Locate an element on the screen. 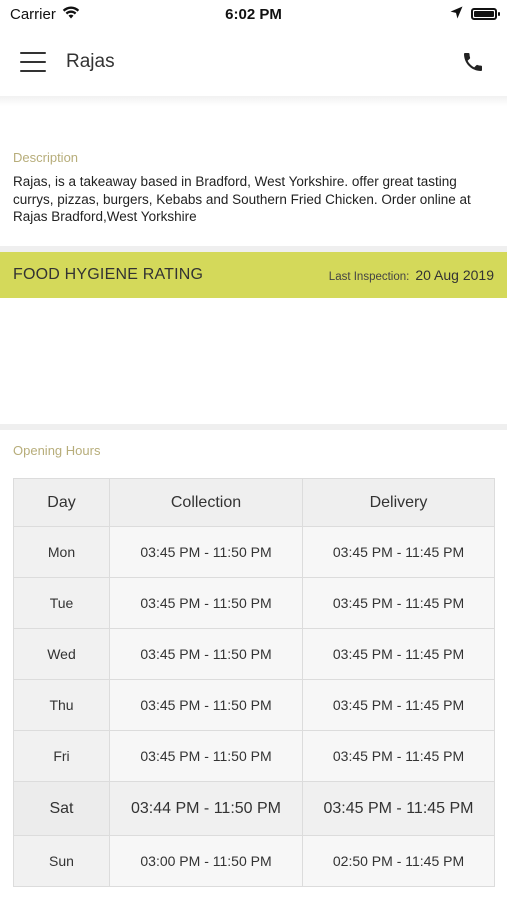 The image size is (507, 900). page-title: Rajas is located at coordinates (90, 61).